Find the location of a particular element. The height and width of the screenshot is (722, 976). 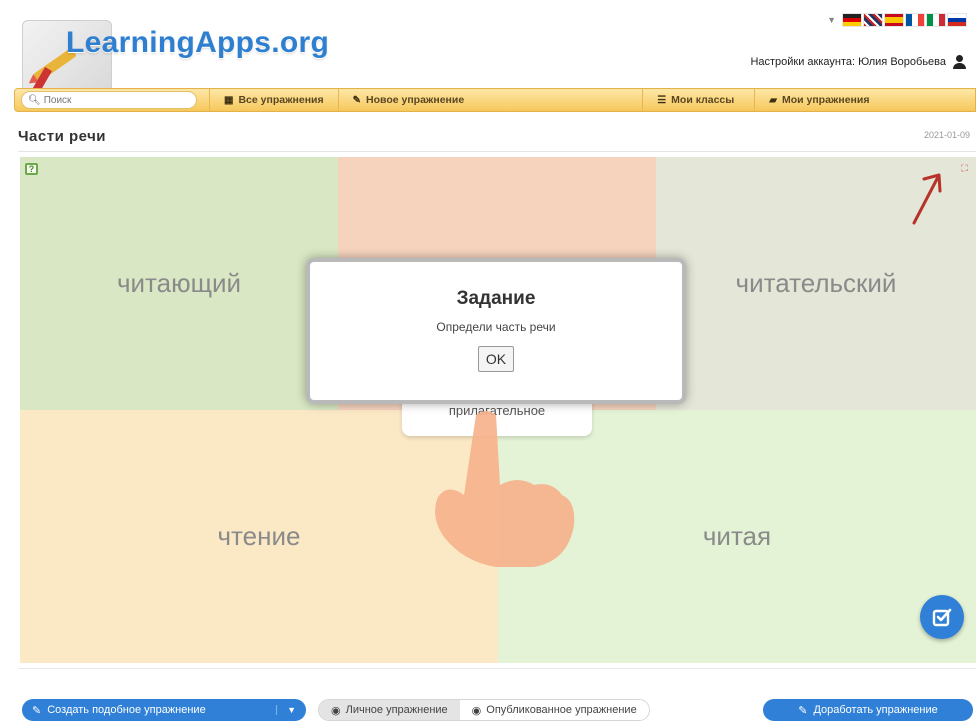

help-icon: ? is located at coordinates (31, 169).